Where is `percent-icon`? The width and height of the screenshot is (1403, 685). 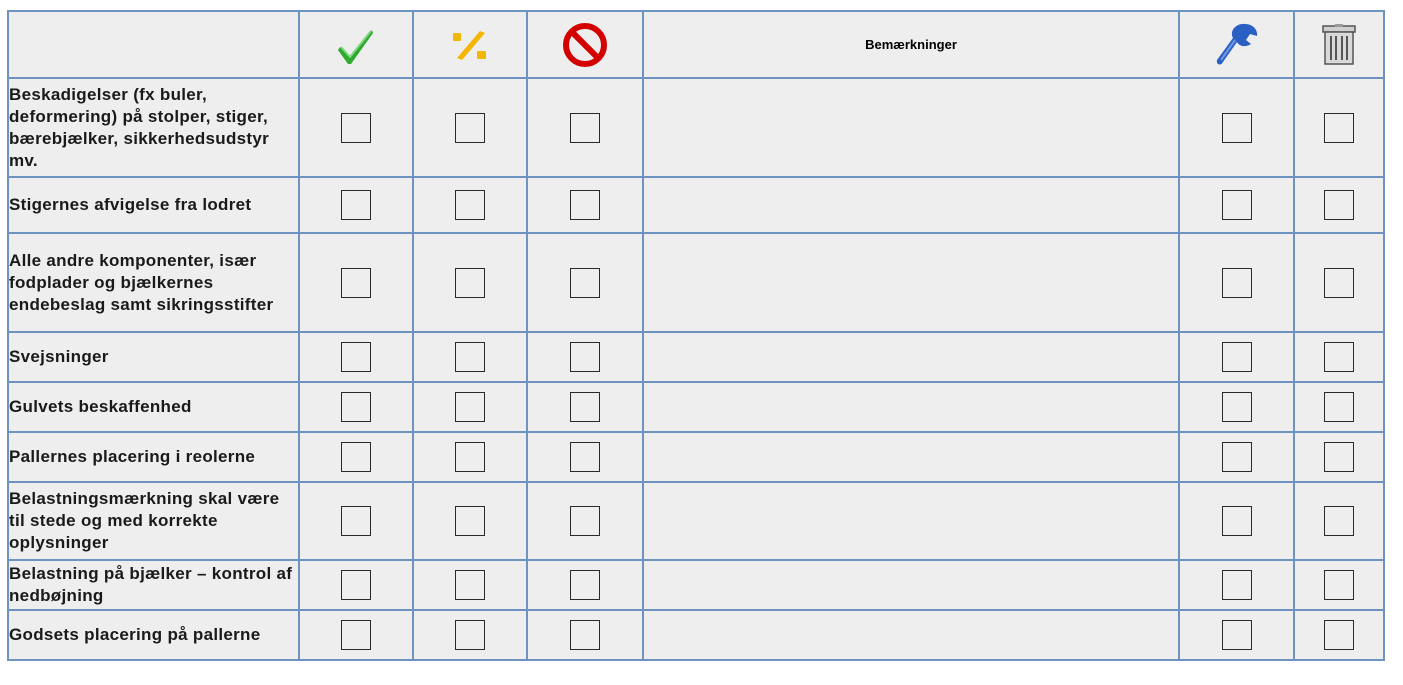
percent-icon is located at coordinates (469, 45).